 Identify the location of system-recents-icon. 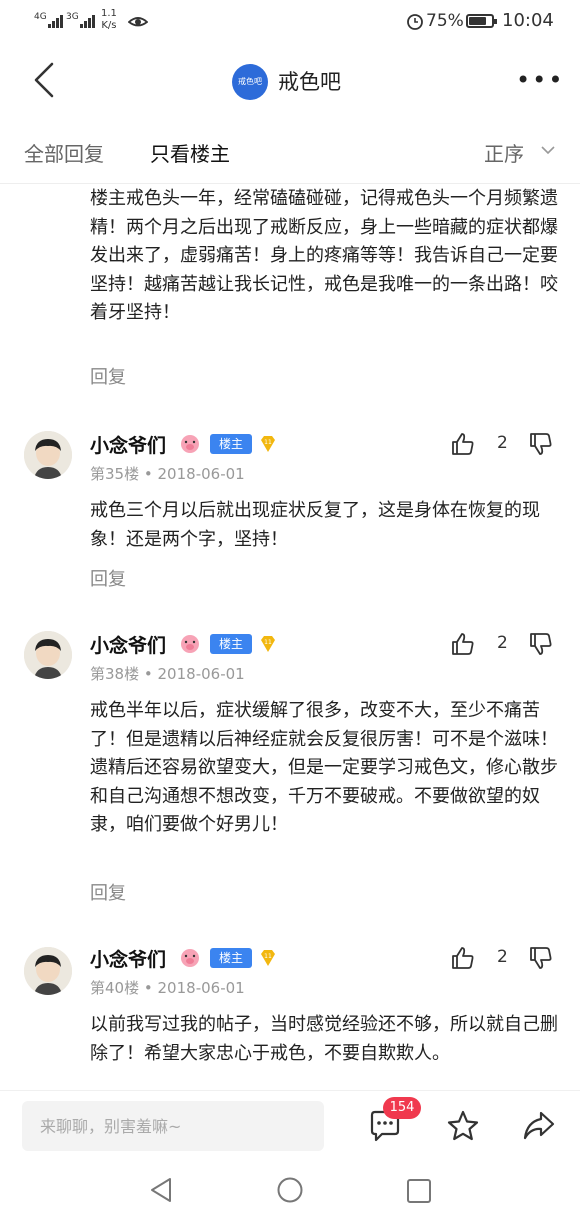
(419, 1191).